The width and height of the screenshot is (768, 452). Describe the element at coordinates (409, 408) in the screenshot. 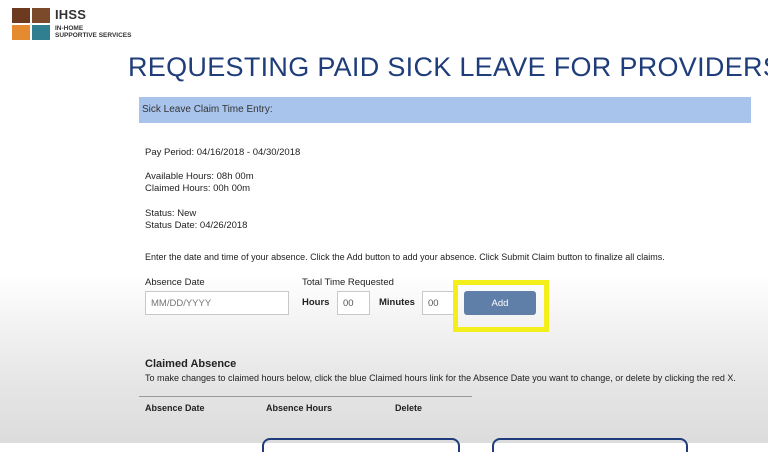

I see `col-delete: Delete` at that location.